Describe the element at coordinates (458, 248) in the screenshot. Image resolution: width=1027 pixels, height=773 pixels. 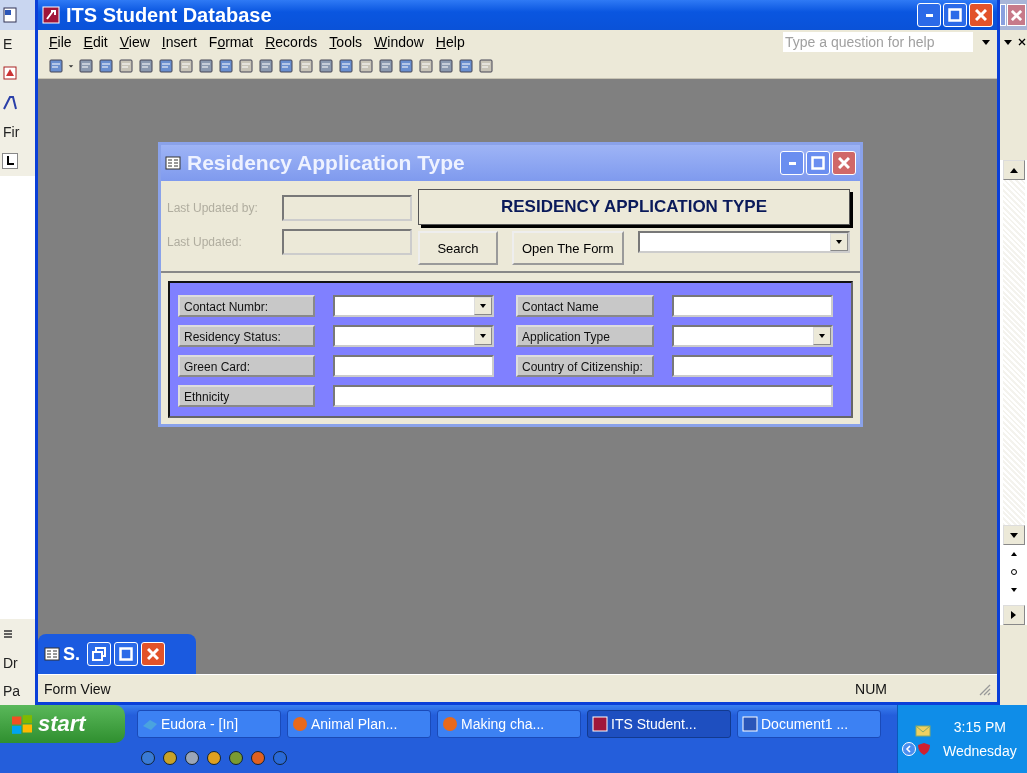
I see `form-button: Search` at that location.